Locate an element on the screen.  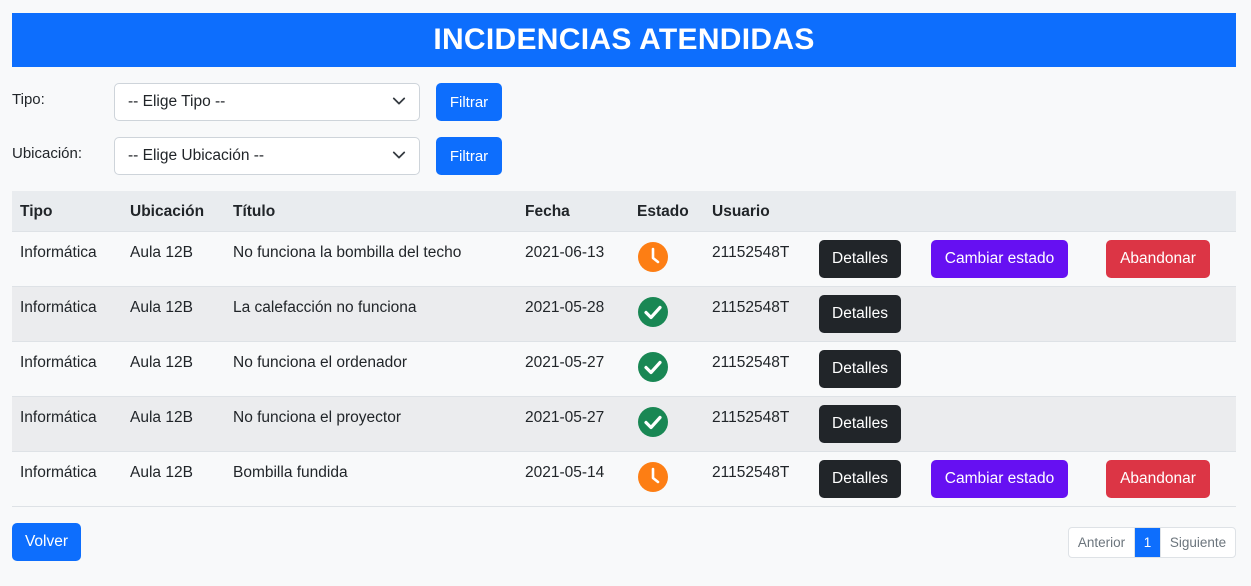
filter-tipo: Tipo: -- Elige Tipo -- Filtrar is located at coordinates (262, 102).